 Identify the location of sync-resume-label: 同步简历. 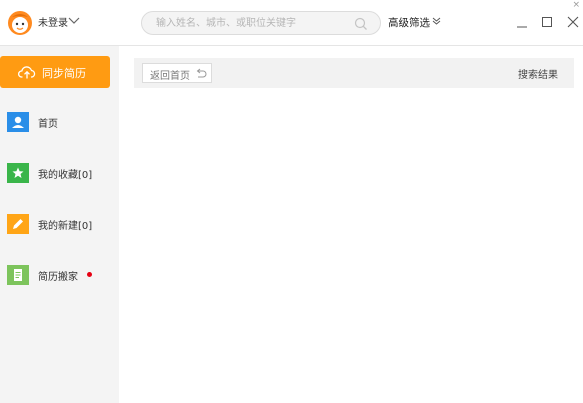
(64, 73).